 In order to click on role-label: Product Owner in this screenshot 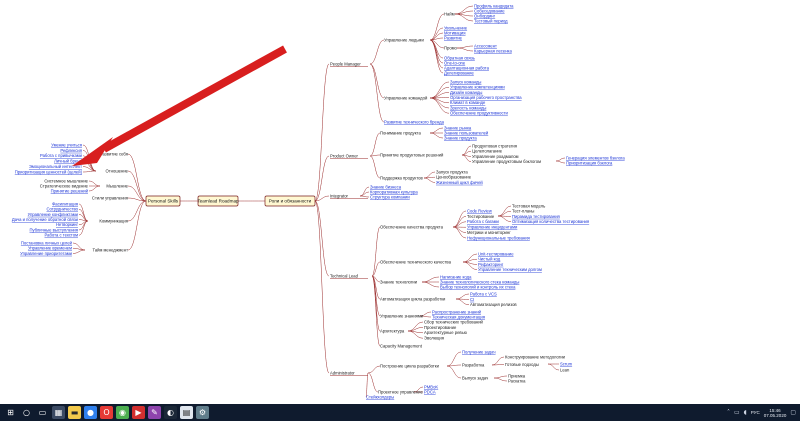, I will do `click(344, 155)`.